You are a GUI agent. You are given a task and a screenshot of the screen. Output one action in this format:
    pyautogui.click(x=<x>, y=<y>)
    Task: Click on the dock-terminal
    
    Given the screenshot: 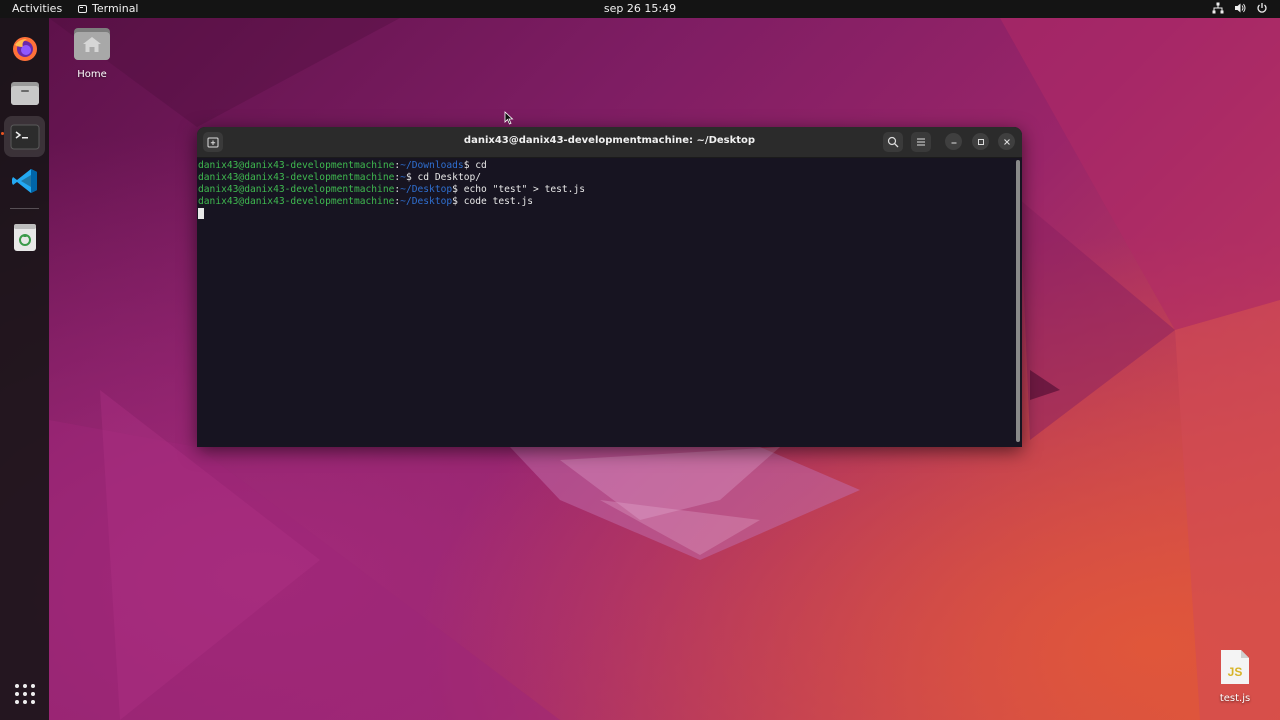 What is the action you would take?
    pyautogui.click(x=24, y=136)
    